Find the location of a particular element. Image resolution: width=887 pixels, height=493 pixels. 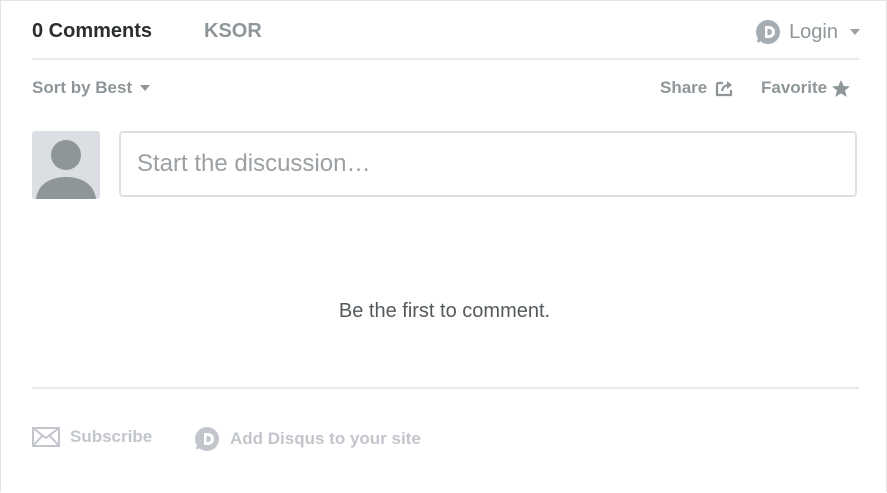

default-avatar-icon is located at coordinates (66, 165).